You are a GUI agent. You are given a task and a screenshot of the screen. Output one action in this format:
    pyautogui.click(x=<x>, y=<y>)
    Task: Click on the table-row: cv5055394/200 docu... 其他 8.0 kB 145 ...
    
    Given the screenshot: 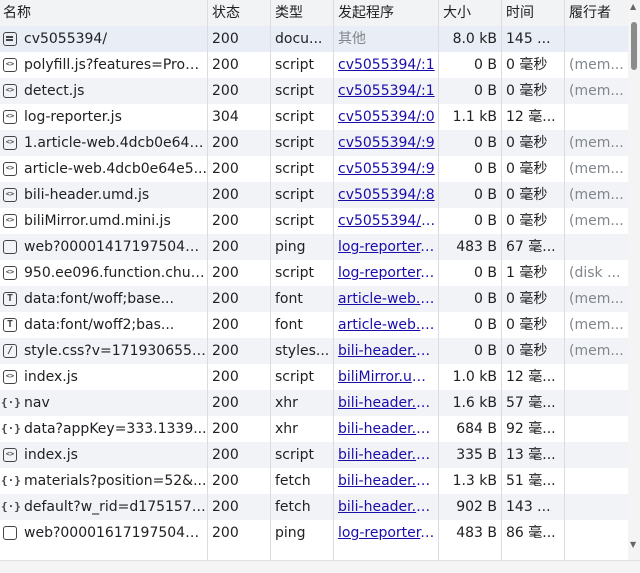 What is the action you would take?
    pyautogui.click(x=314, y=39)
    